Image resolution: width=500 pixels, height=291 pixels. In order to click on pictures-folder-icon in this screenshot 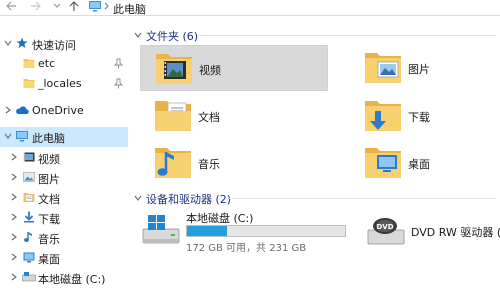, I will do `click(383, 68)`.